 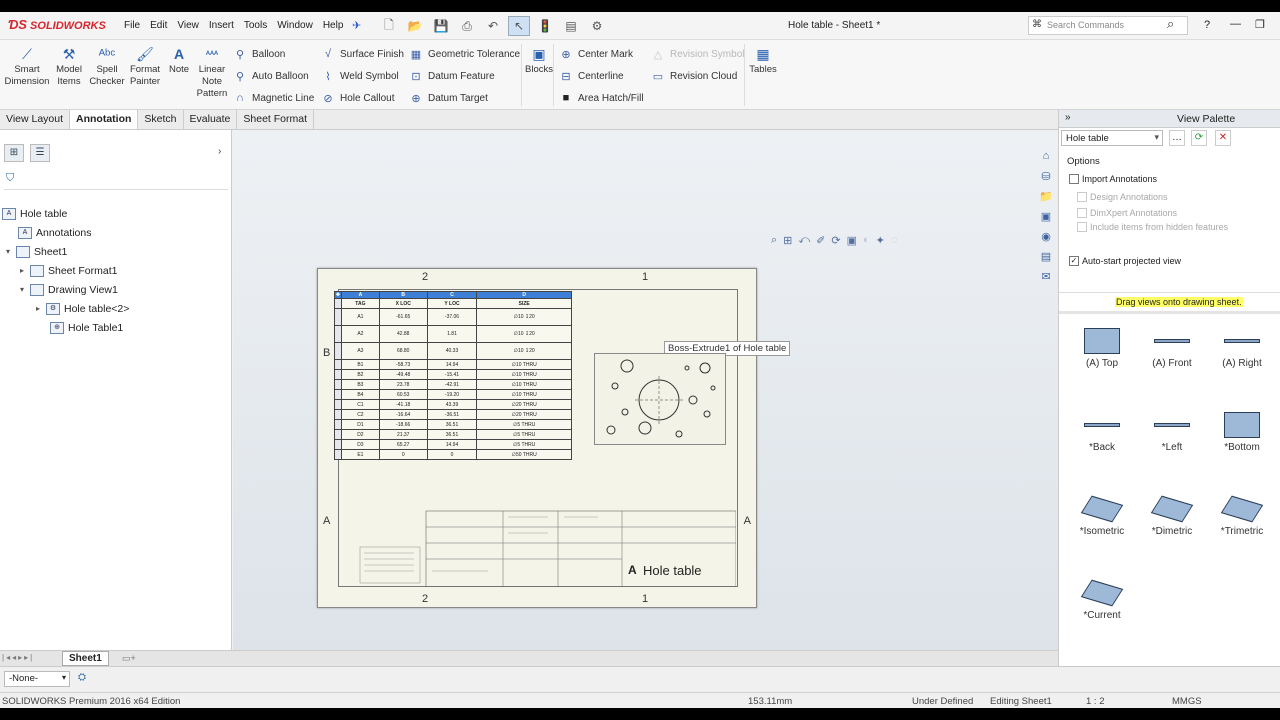 What do you see at coordinates (40, 153) in the screenshot?
I see `property-manager-tab-icon: ☰` at bounding box center [40, 153].